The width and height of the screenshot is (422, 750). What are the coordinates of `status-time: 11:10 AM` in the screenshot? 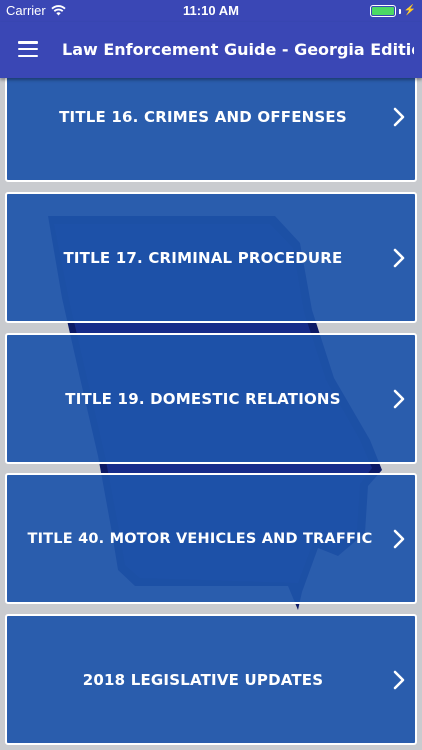 It's located at (211, 10).